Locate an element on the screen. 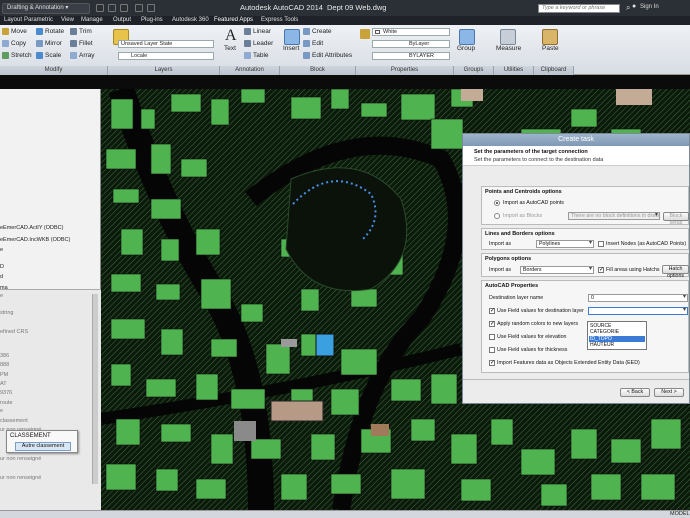 Image resolution: width=690 pixels, height=518 pixels. import-blocks-radio is located at coordinates (497, 216).